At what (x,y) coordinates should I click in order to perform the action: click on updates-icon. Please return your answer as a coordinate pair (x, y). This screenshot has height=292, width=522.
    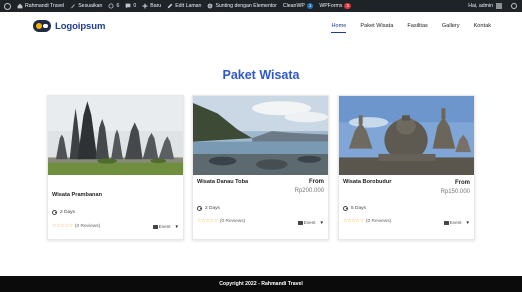
    Looking at the image, I should click on (111, 6).